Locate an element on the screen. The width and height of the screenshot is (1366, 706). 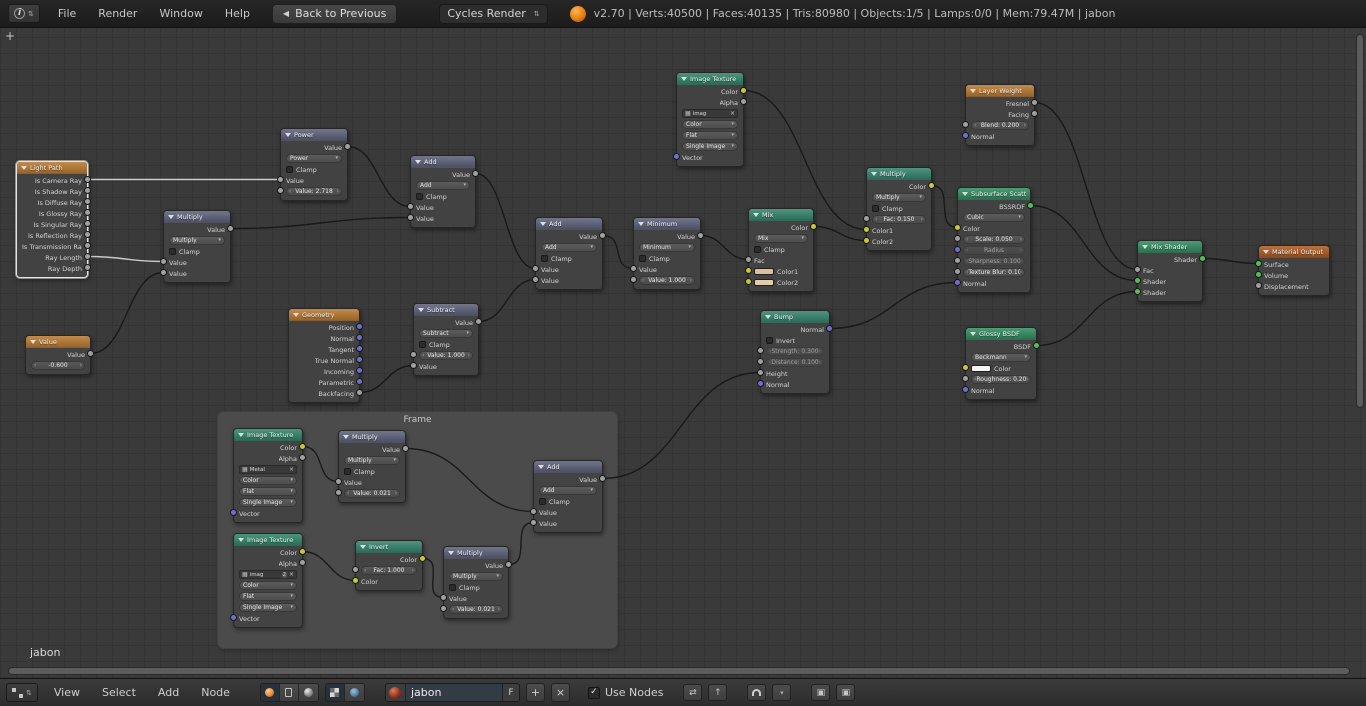
select-add: Add ▾ is located at coordinates (443, 185).